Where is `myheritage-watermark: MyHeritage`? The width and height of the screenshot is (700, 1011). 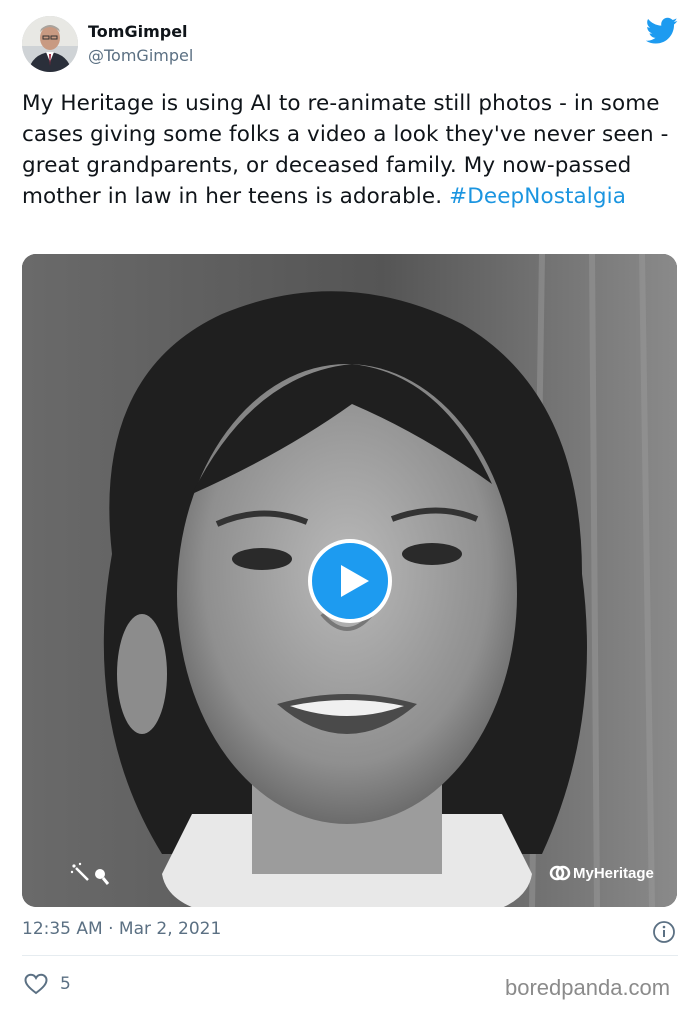 myheritage-watermark: MyHeritage is located at coordinates (601, 873).